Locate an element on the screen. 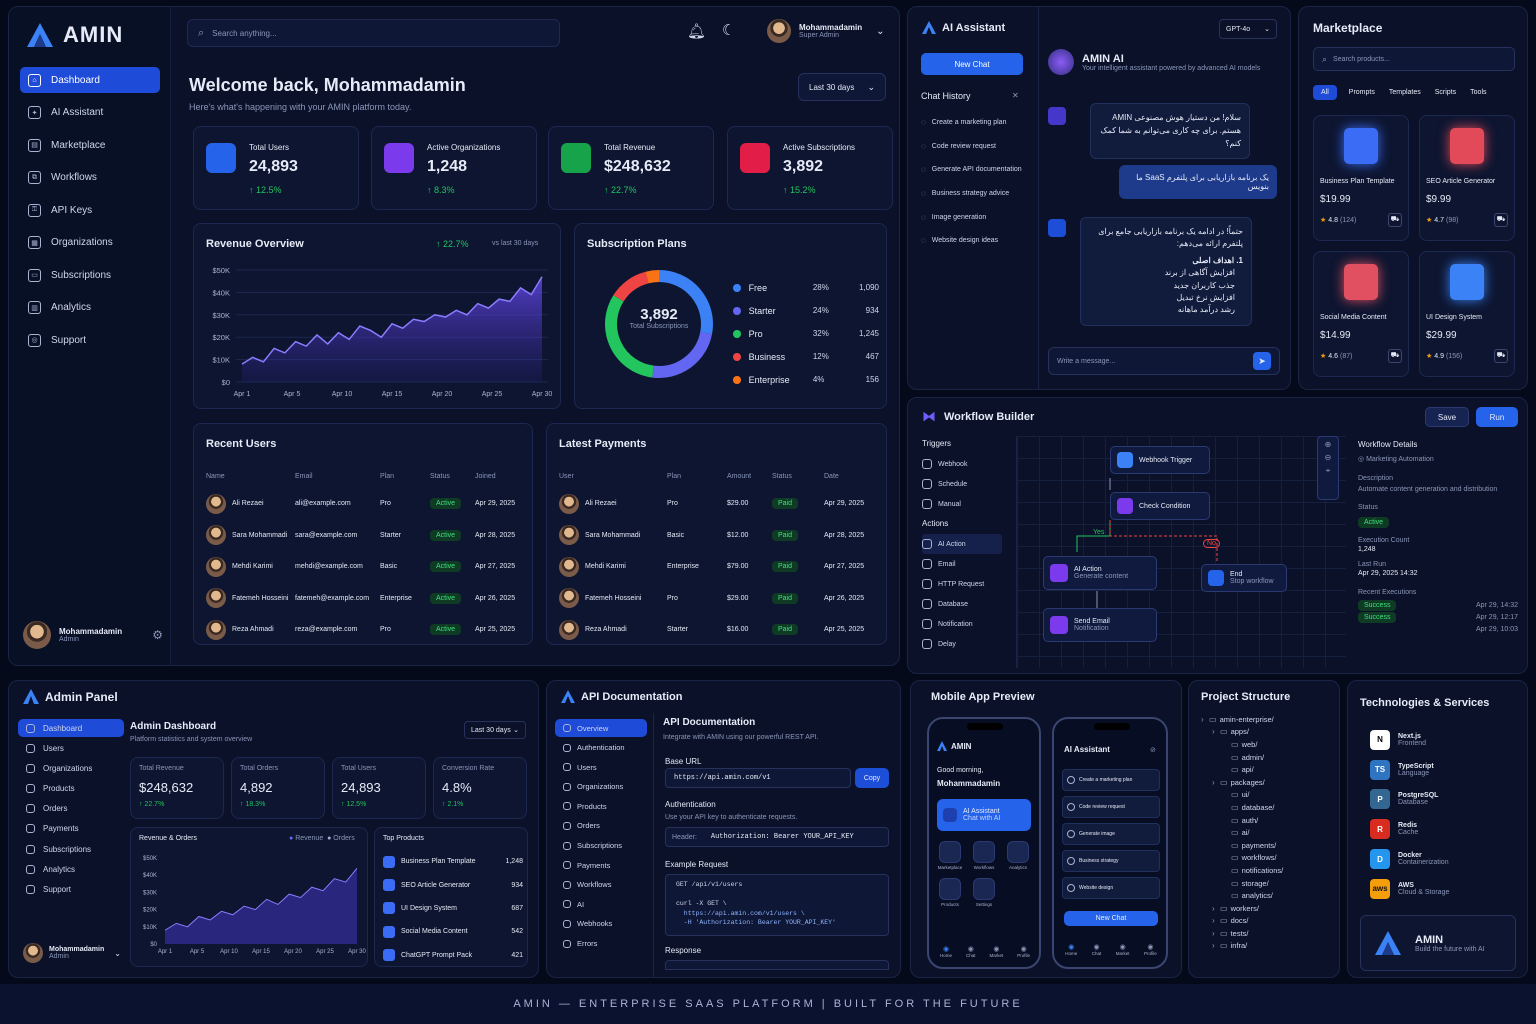 The height and width of the screenshot is (1024, 1536). bell-icon: 🔔︎ is located at coordinates (696, 31).